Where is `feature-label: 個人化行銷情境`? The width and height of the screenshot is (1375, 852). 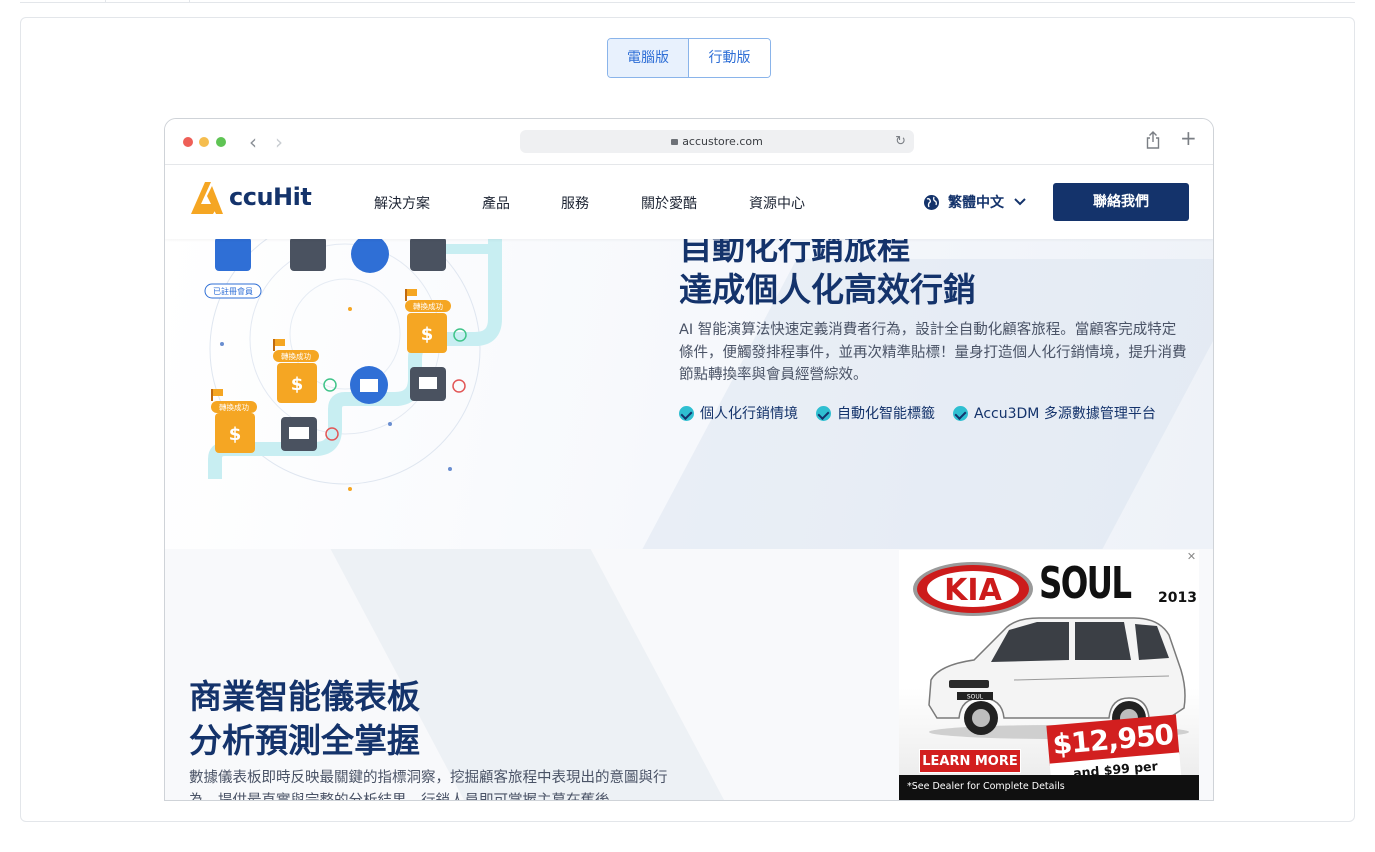 feature-label: 個人化行銷情境 is located at coordinates (749, 414).